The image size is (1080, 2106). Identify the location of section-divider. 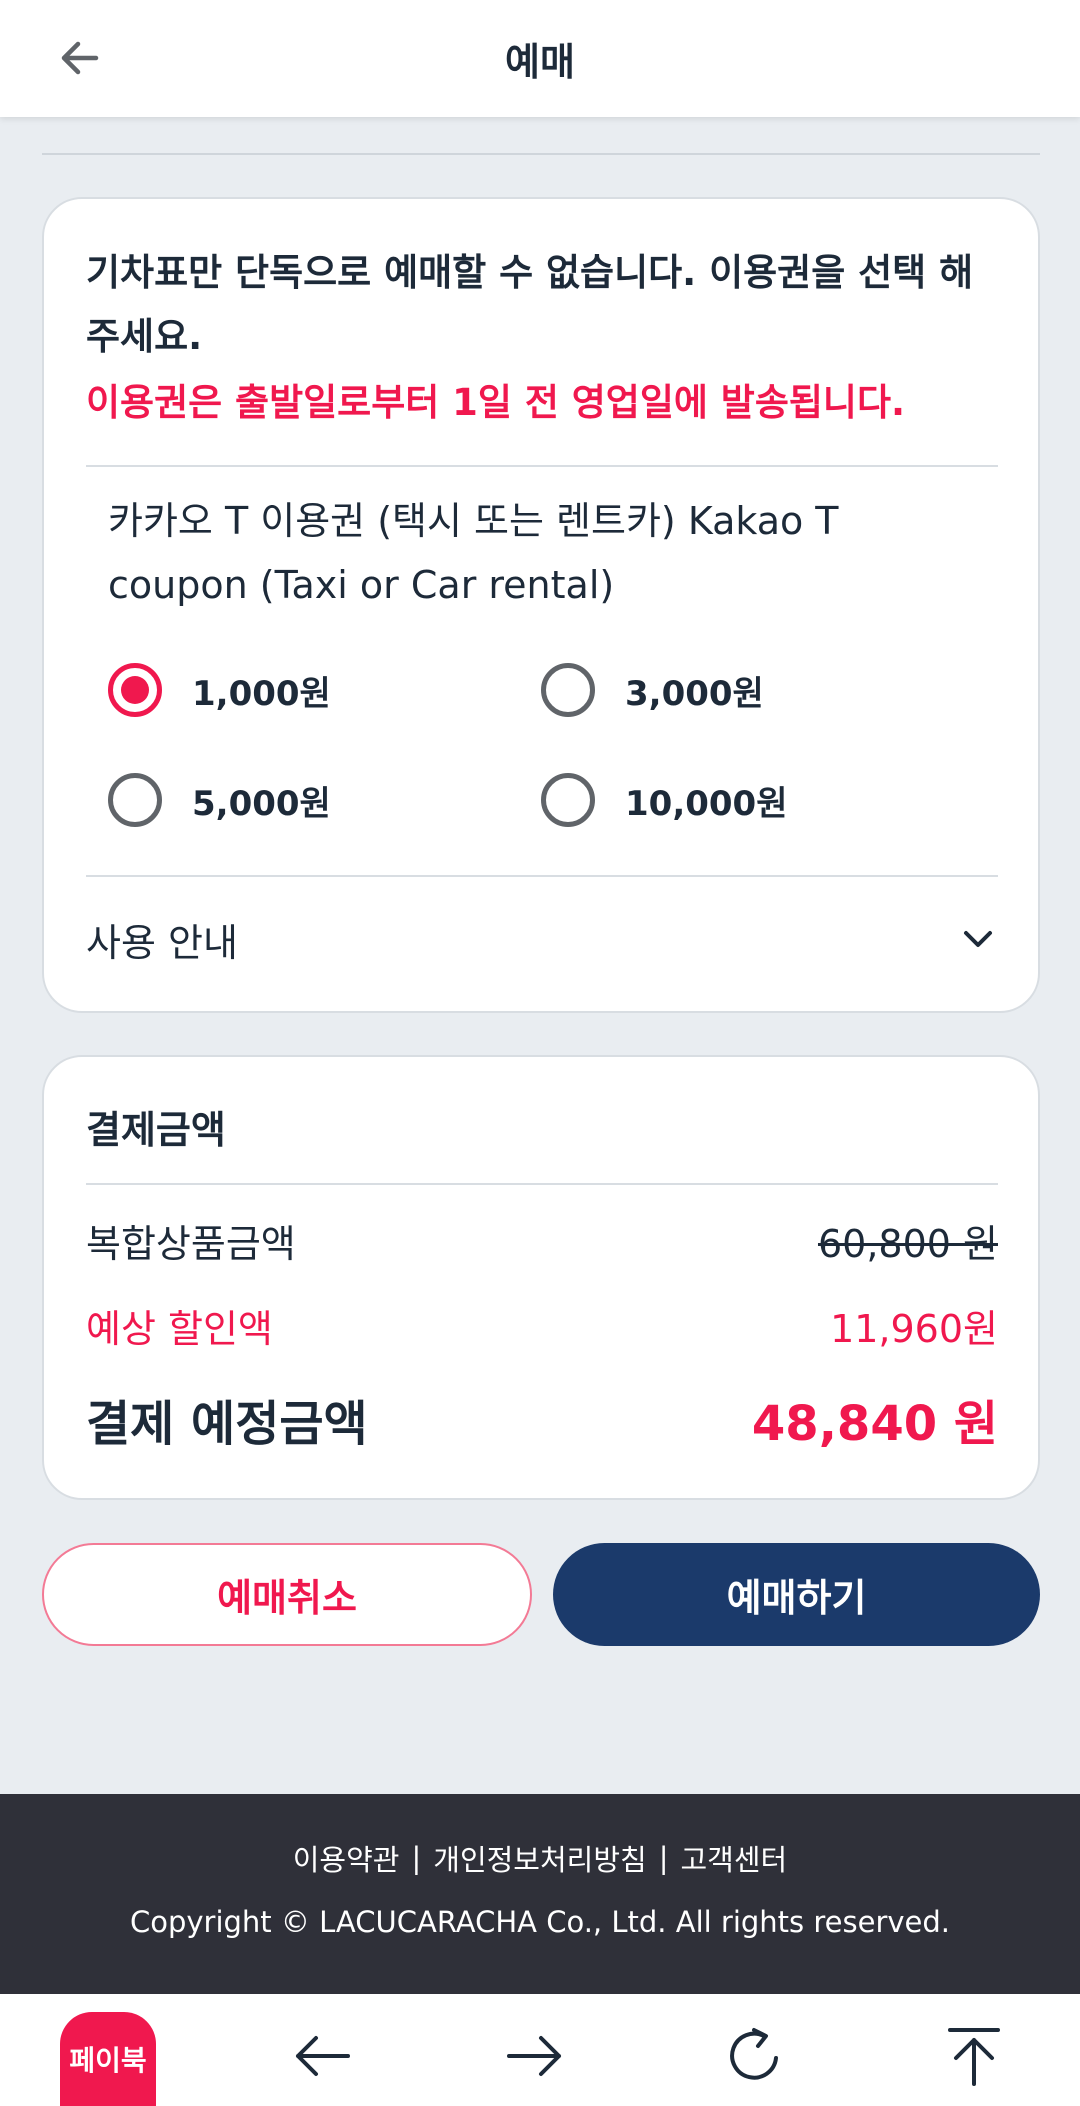
(541, 154).